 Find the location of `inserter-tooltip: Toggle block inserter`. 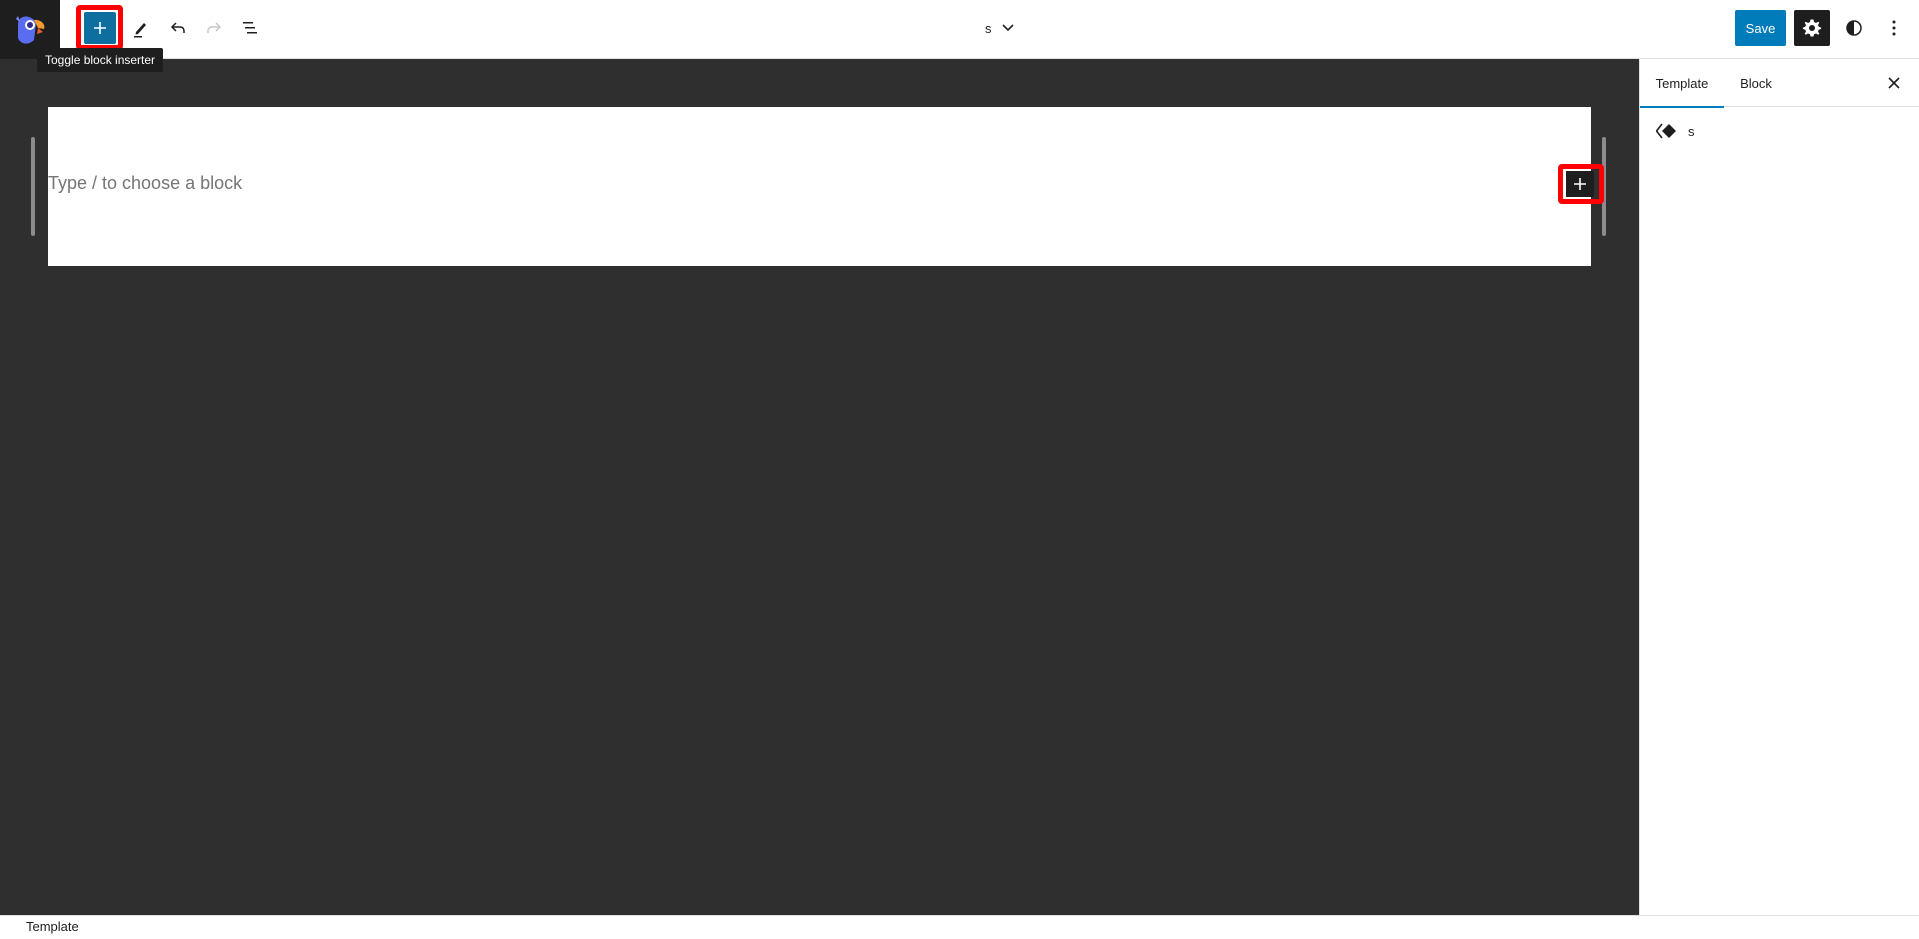

inserter-tooltip: Toggle block inserter is located at coordinates (100, 60).